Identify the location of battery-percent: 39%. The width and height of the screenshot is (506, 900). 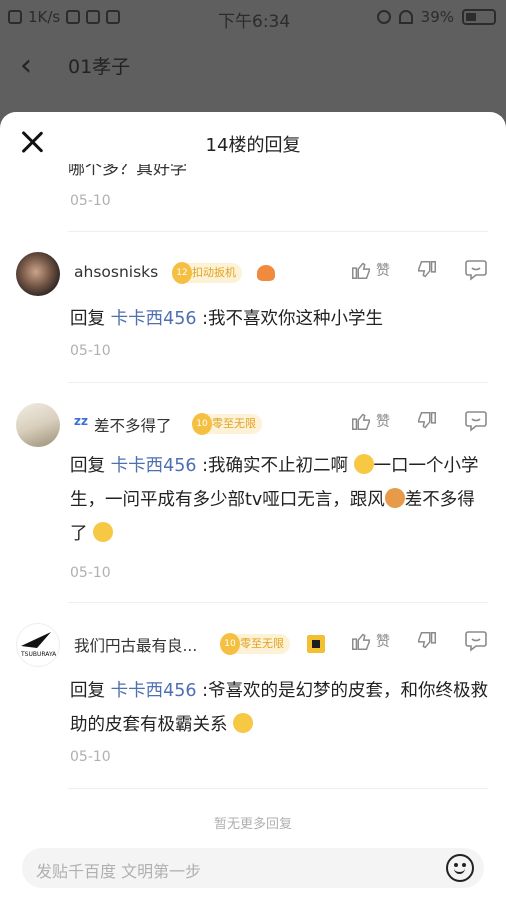
(437, 17).